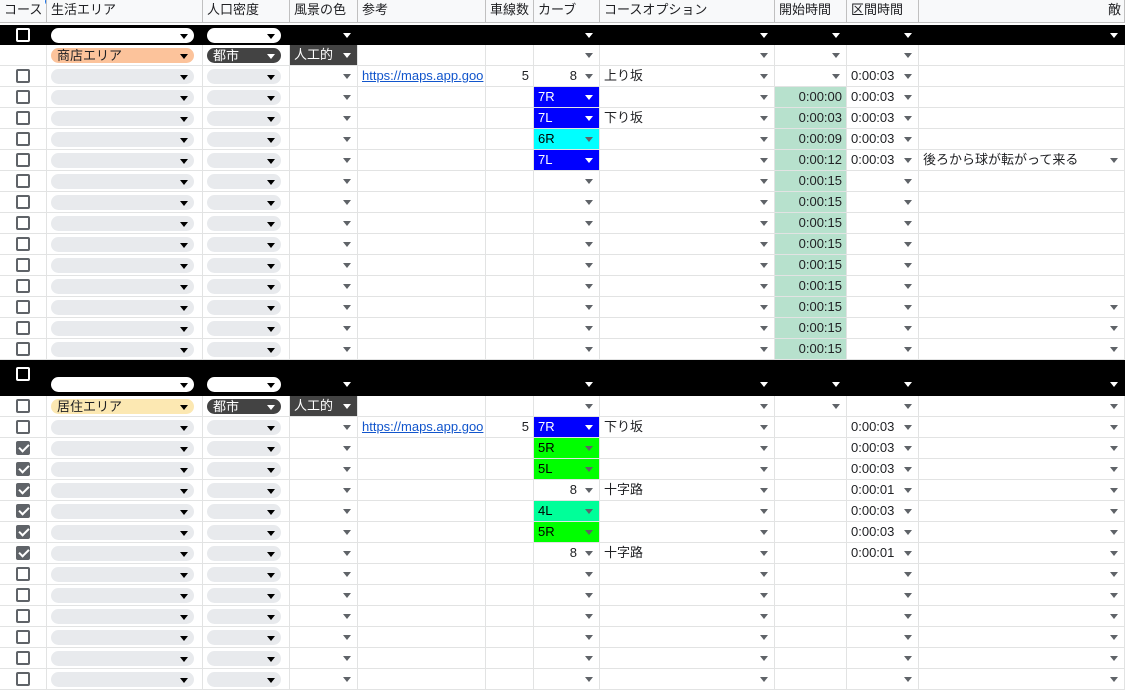 This screenshot has height=690, width=1125. What do you see at coordinates (883, 532) in the screenshot?
I see `cell-interval: 0:00:03` at bounding box center [883, 532].